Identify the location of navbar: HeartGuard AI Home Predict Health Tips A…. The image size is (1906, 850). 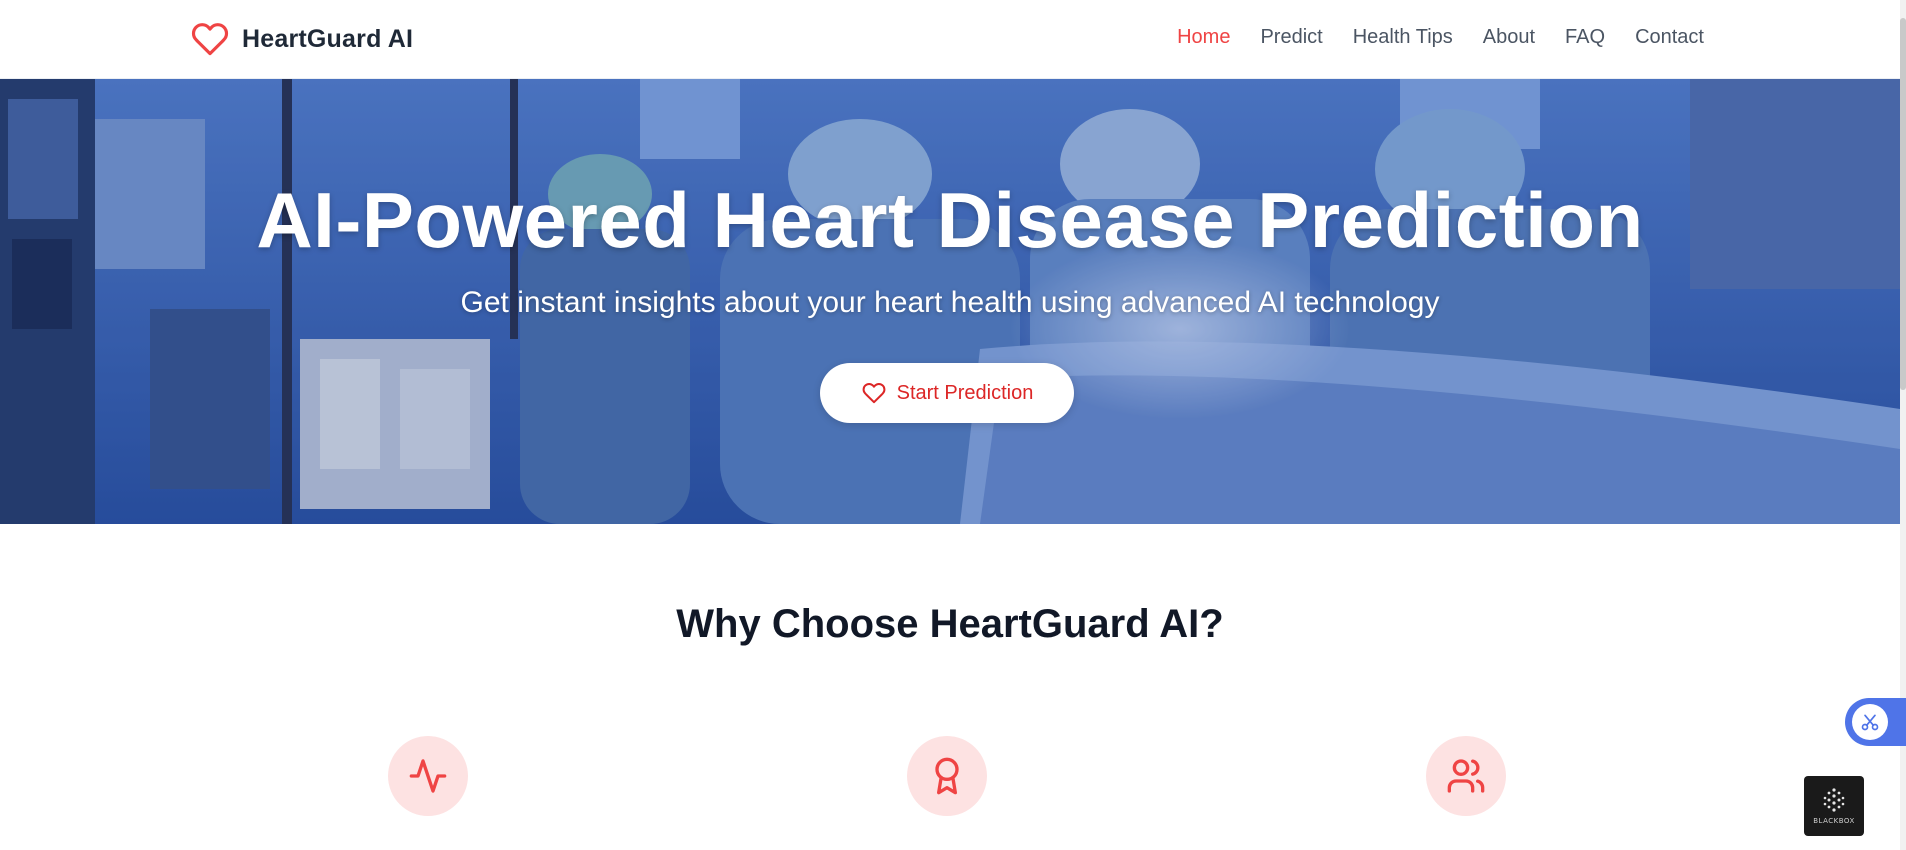
(950, 39).